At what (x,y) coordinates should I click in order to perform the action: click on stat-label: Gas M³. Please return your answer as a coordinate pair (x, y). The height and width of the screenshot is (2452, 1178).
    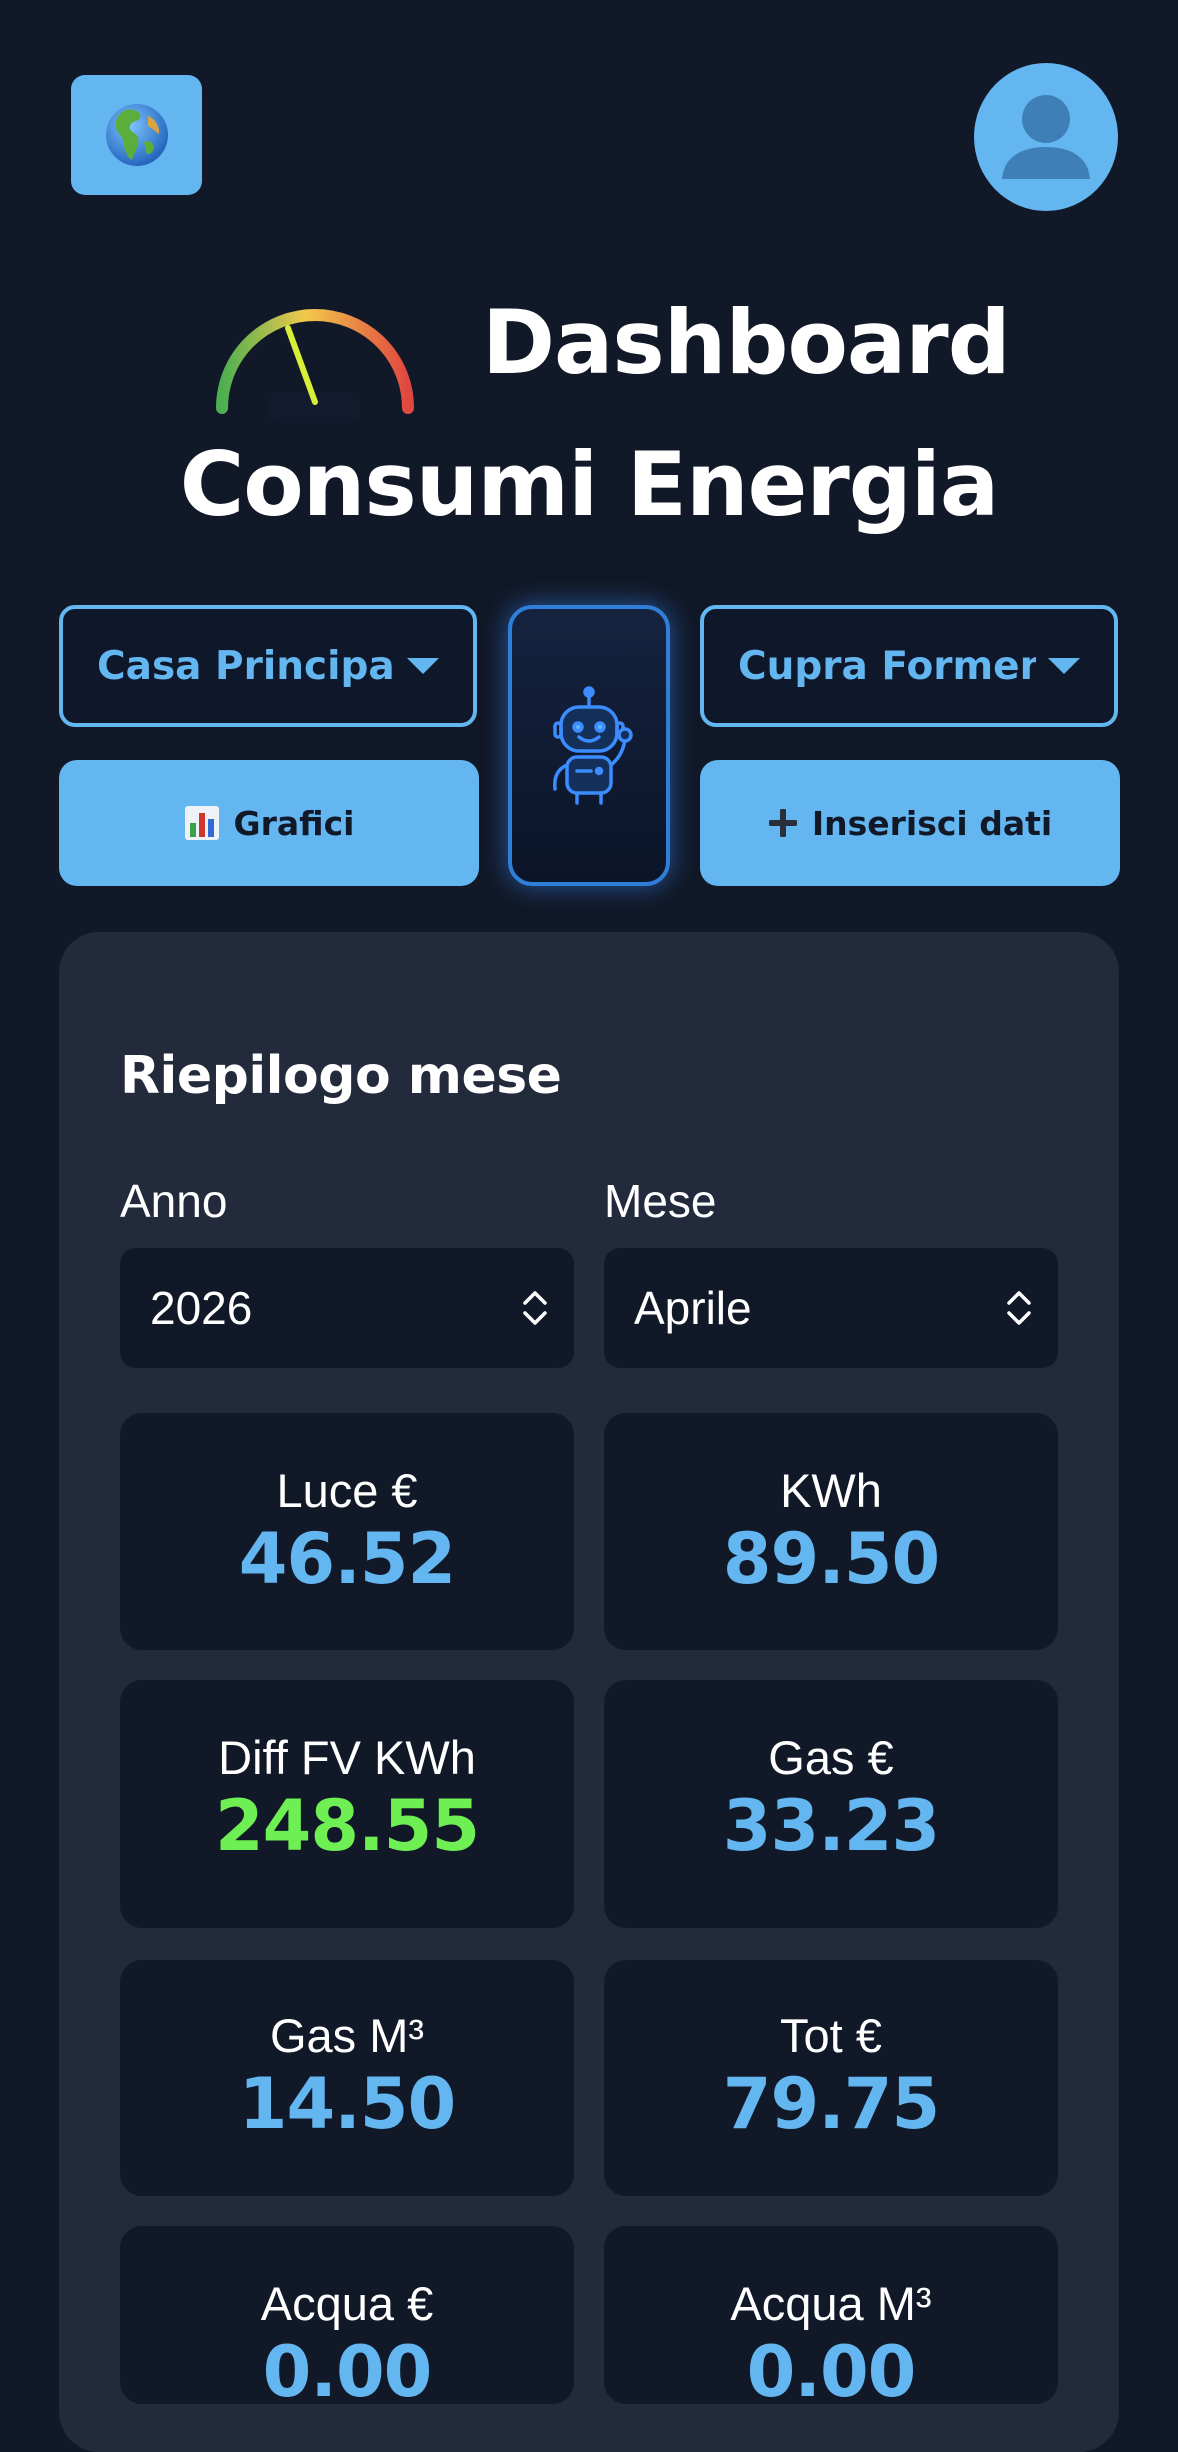
    Looking at the image, I should click on (347, 2035).